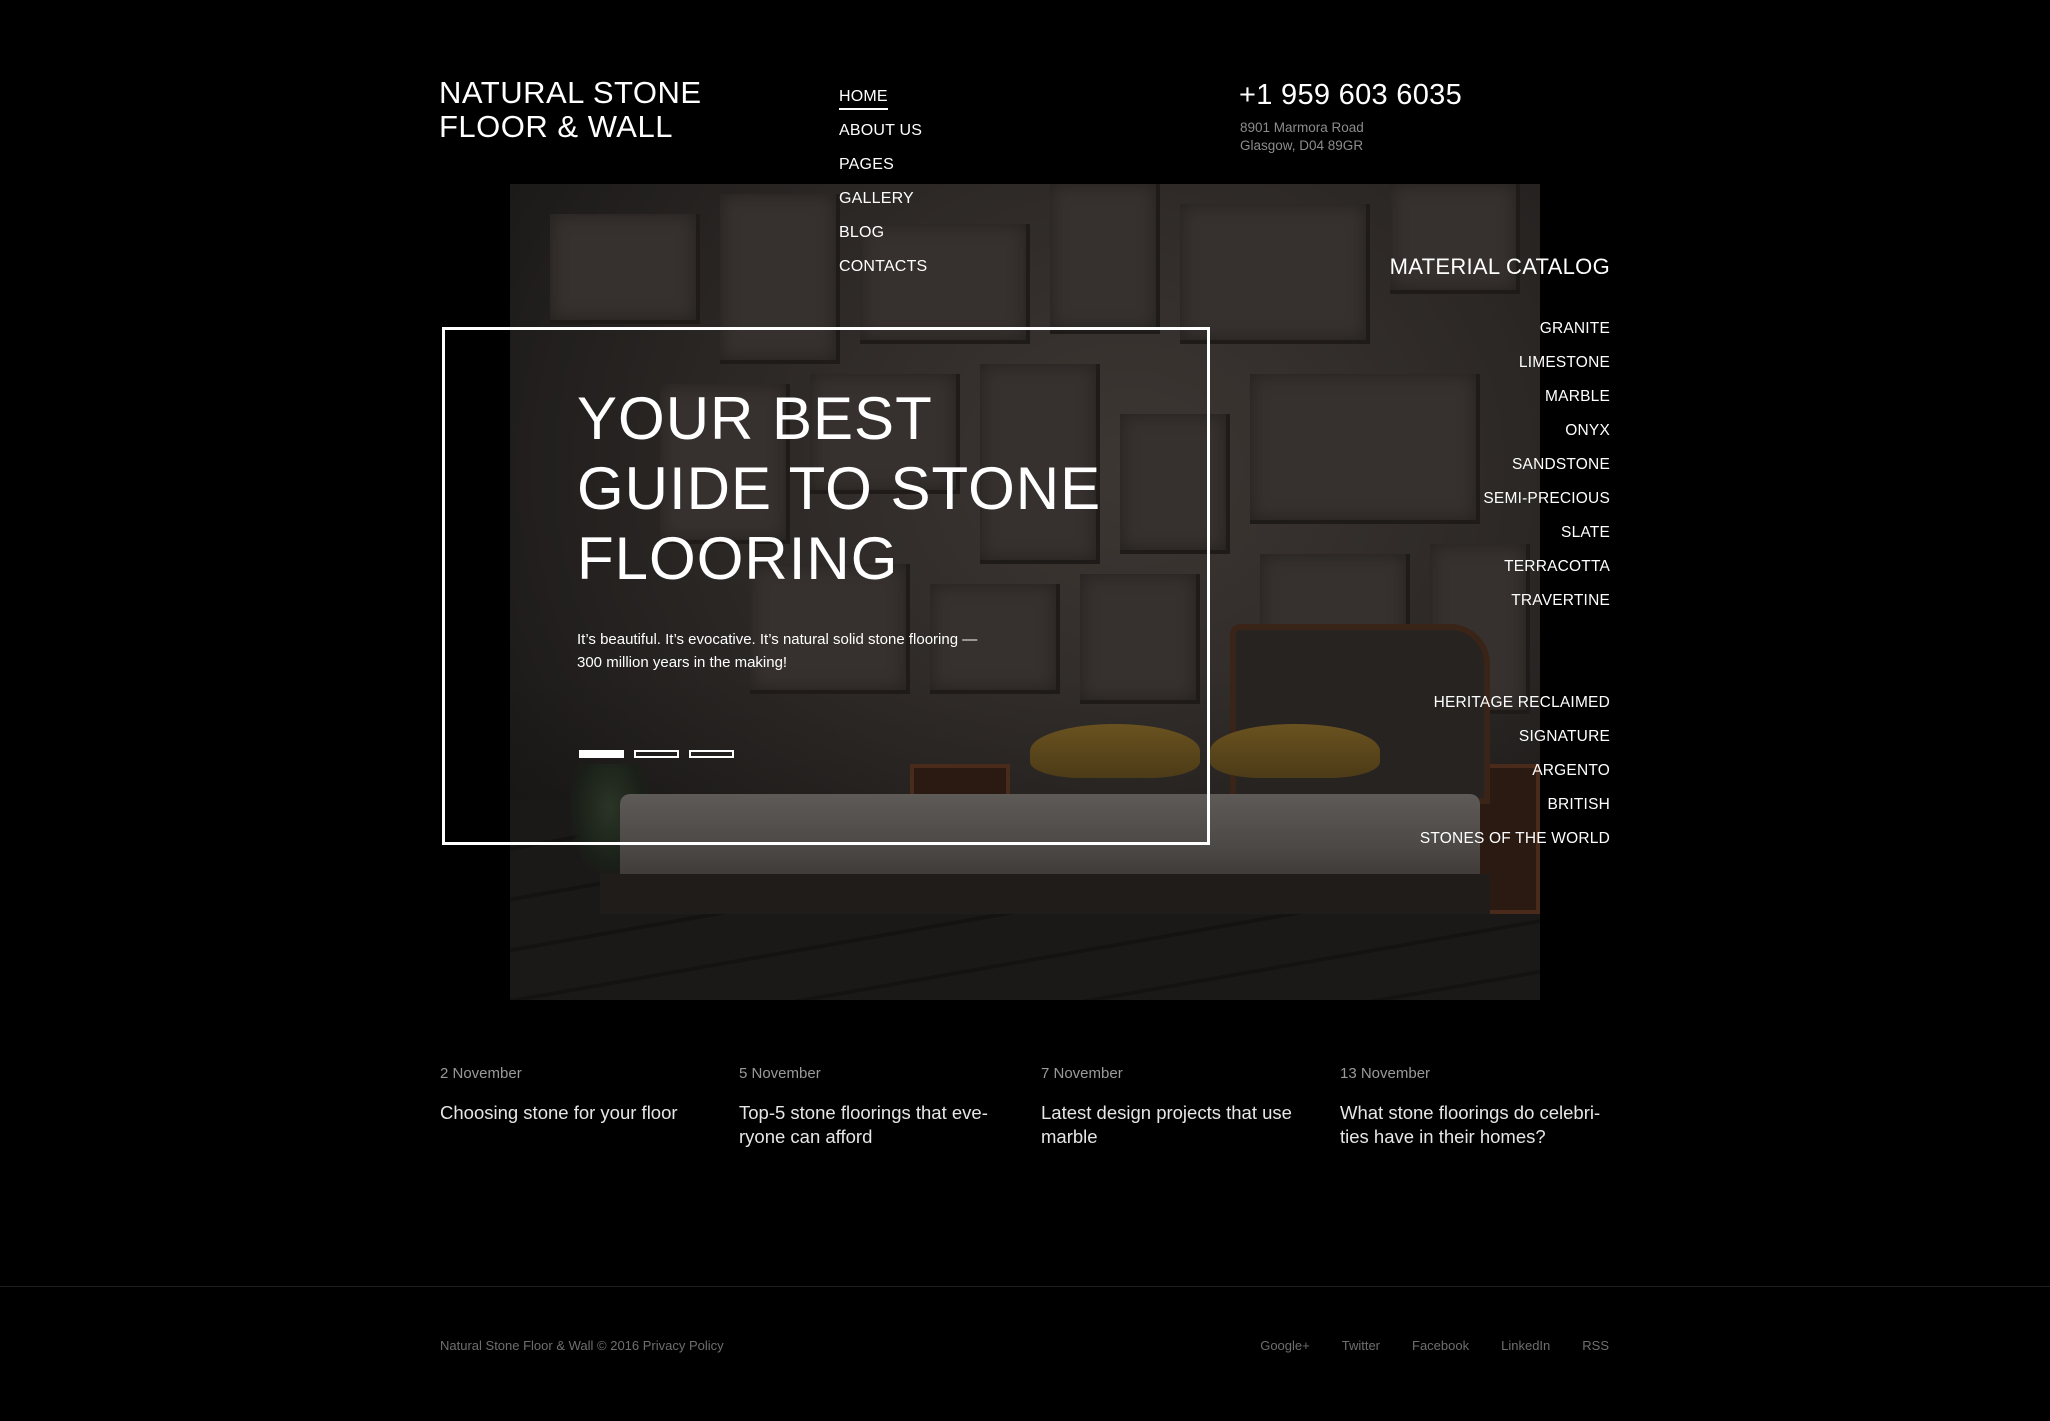  I want to click on catalog-item-travertine: TRAVERTINE, so click(1500, 601).